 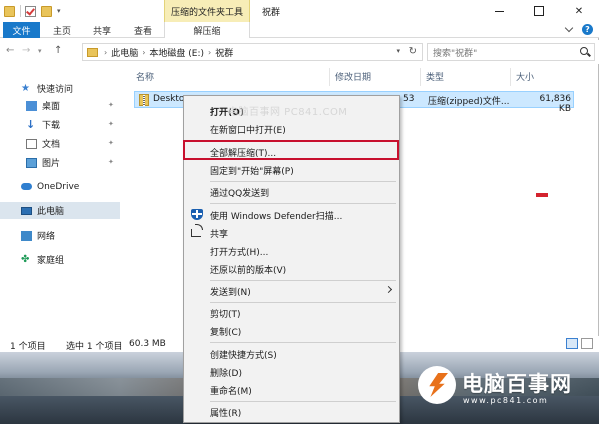 I want to click on nav-item-network: 网络, so click(x=60, y=235).